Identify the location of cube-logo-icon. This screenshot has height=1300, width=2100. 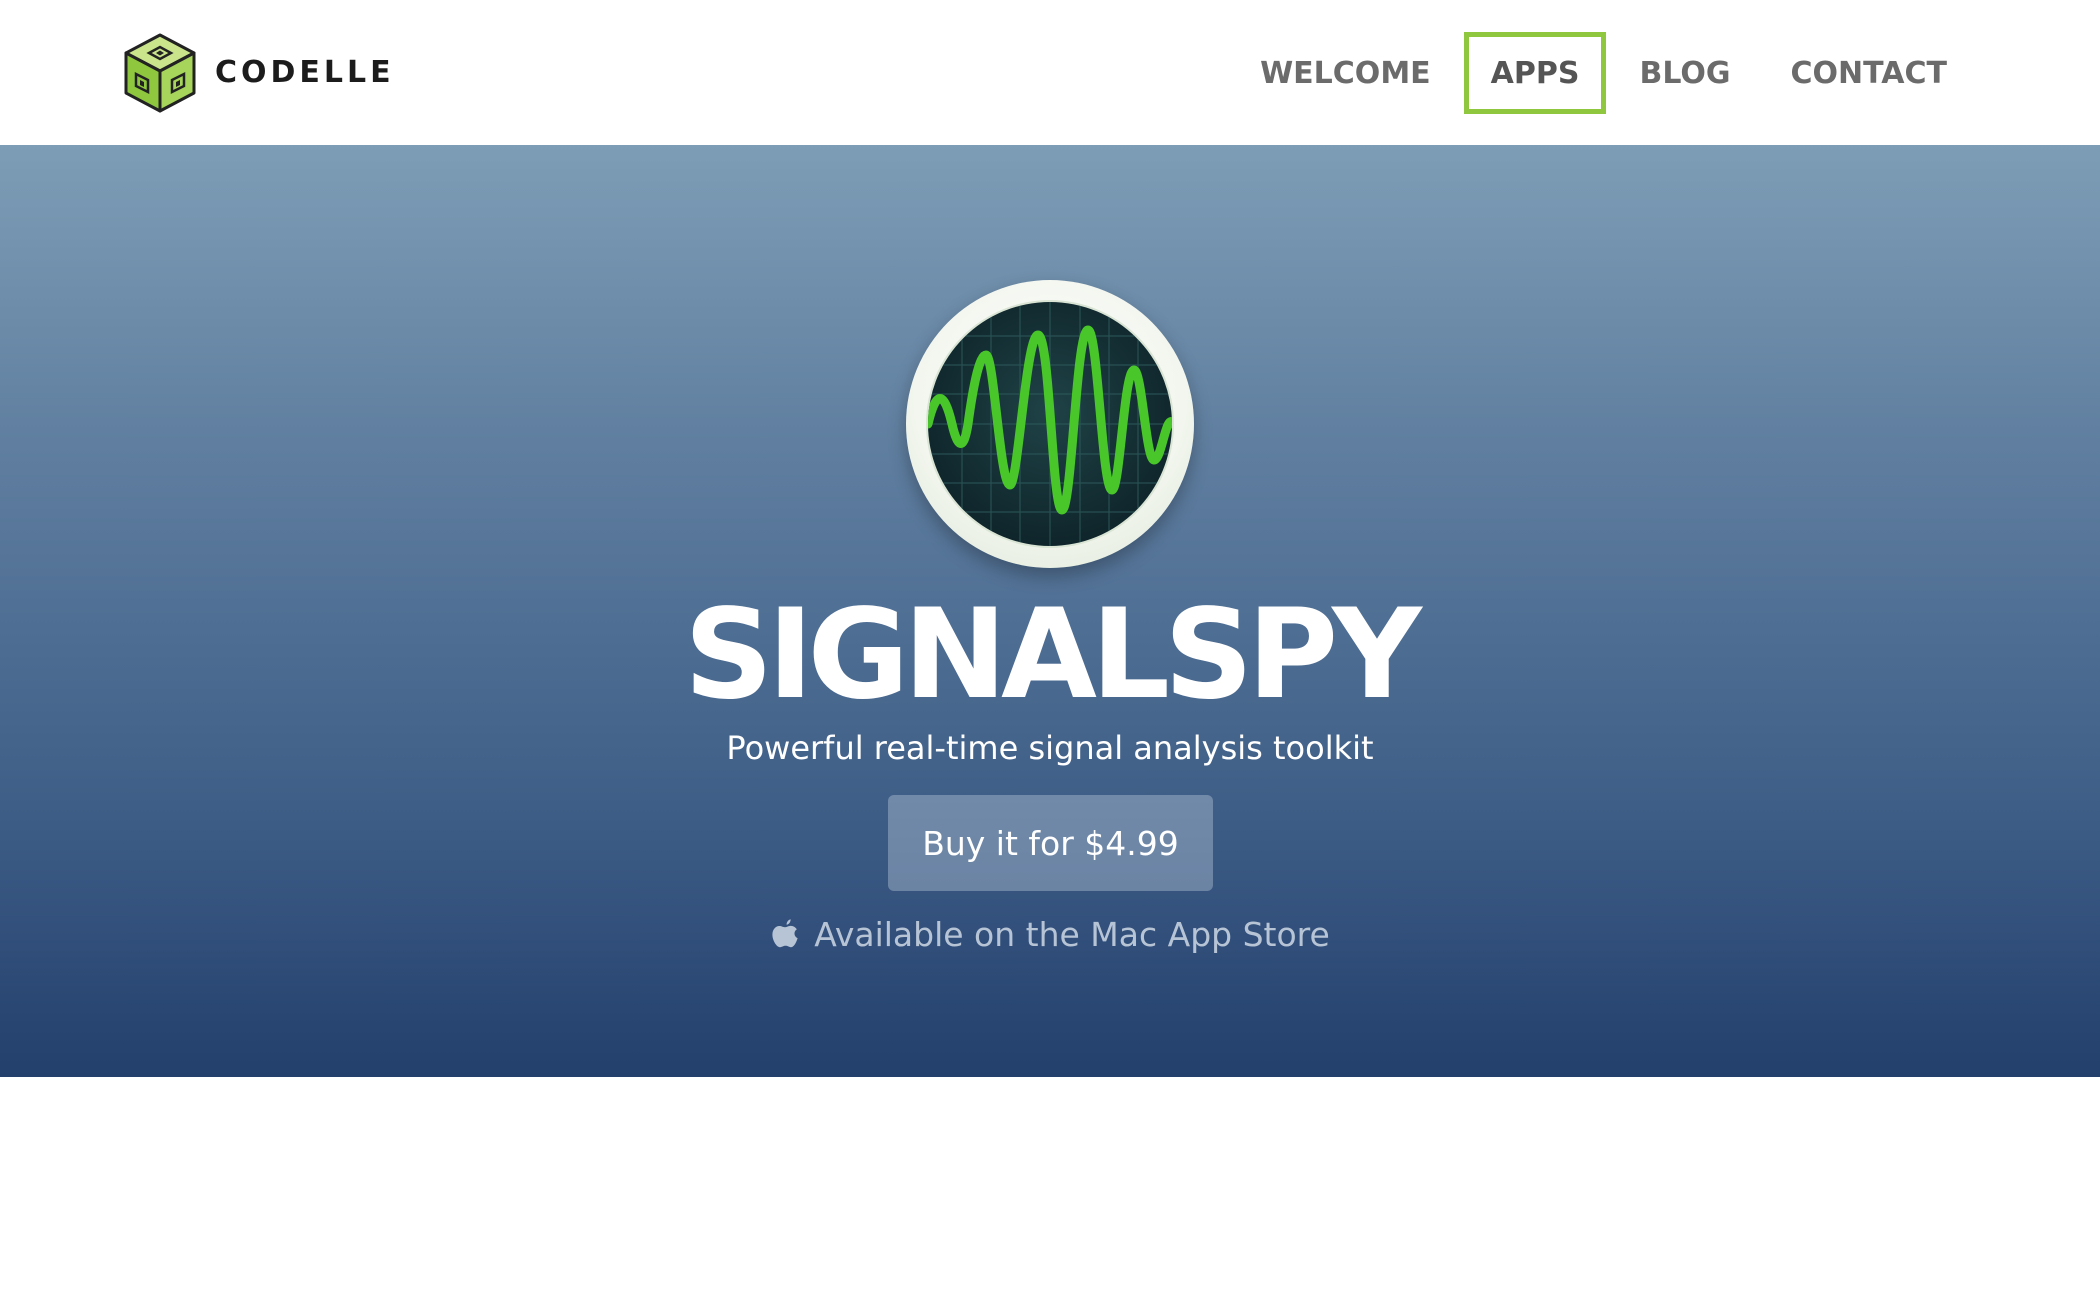
(160, 72).